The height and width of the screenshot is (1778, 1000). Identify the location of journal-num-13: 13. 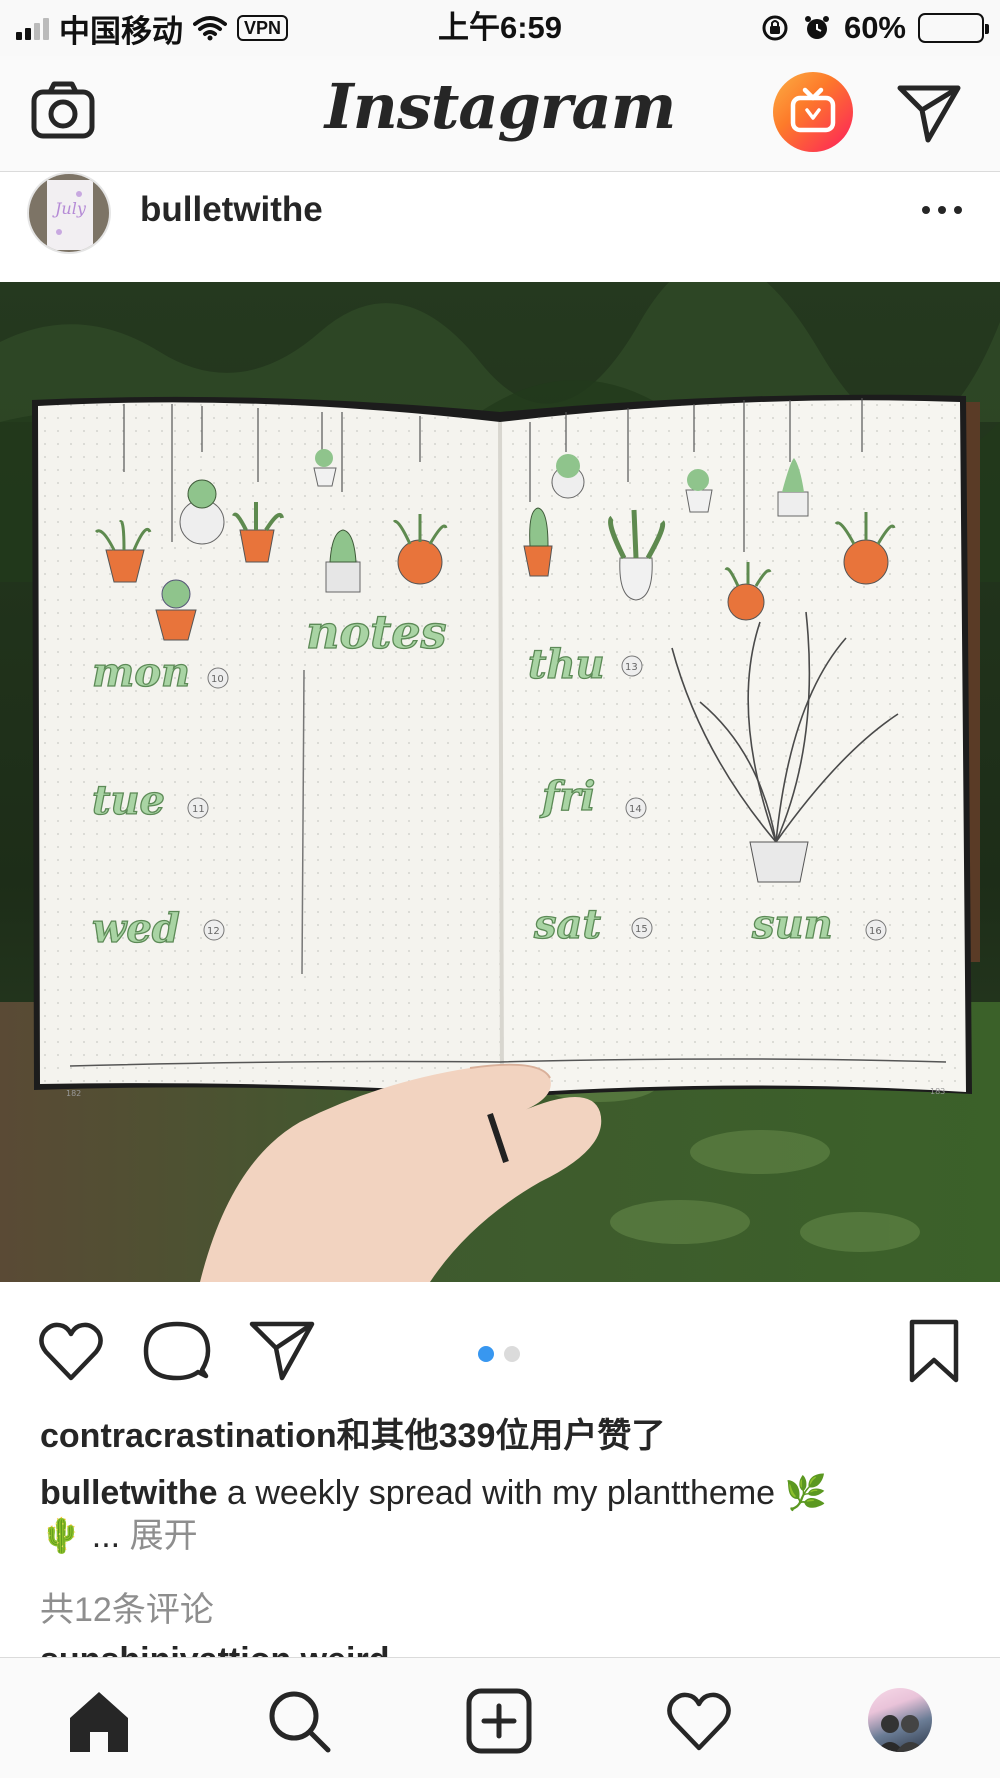
(631, 667).